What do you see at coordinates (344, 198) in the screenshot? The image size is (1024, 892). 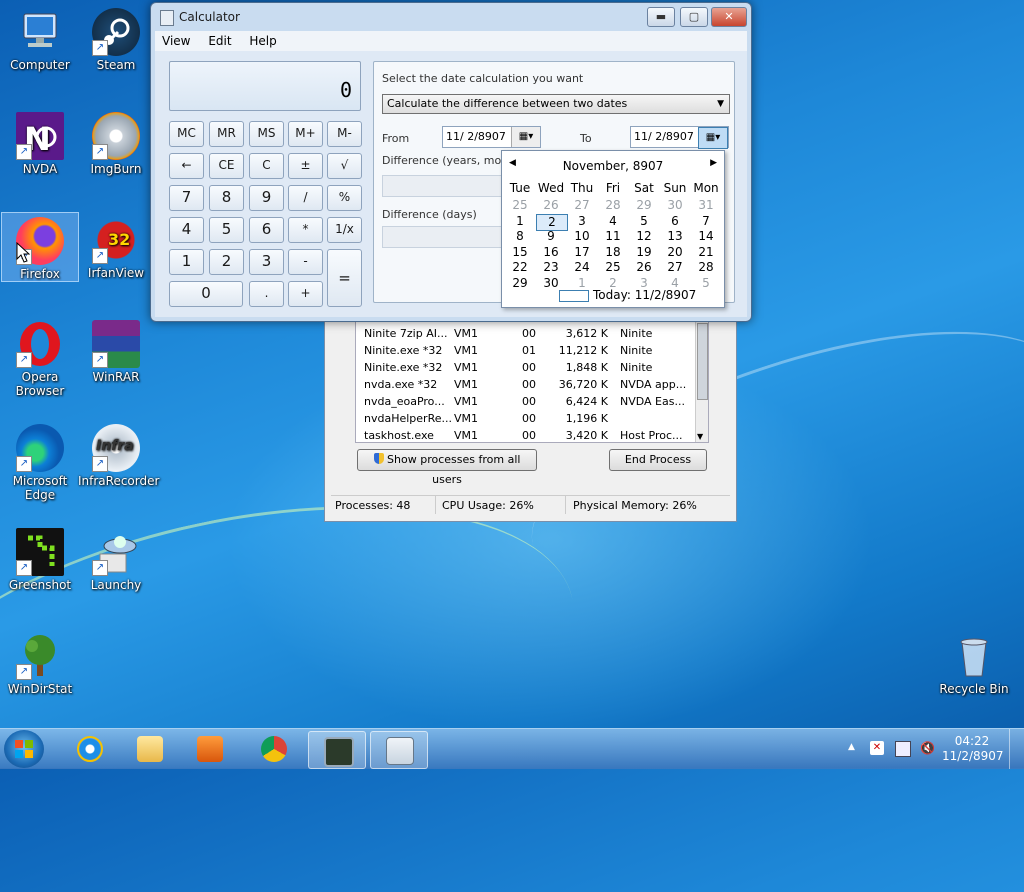 I see `key-percent-button: %` at bounding box center [344, 198].